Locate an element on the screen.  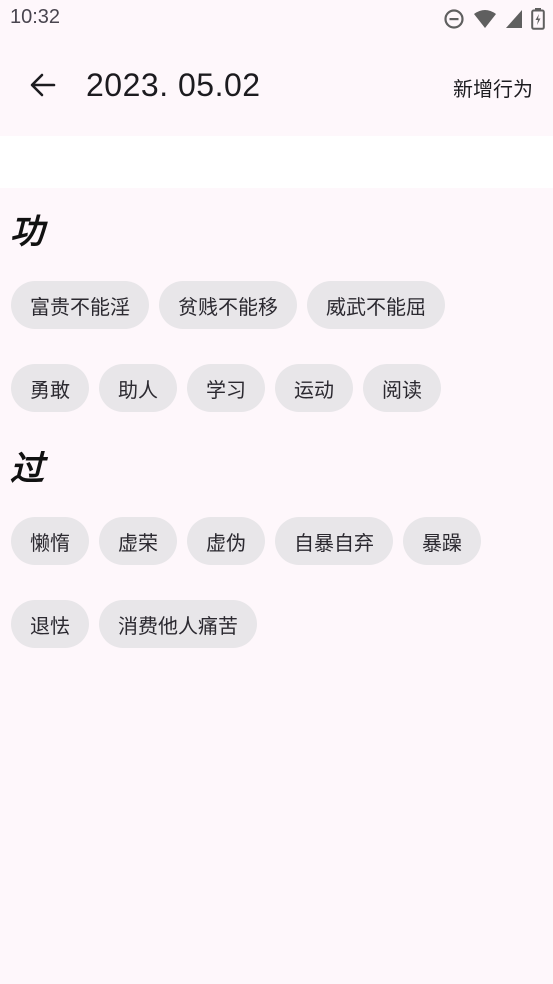
header-spacer is located at coordinates (276, 162).